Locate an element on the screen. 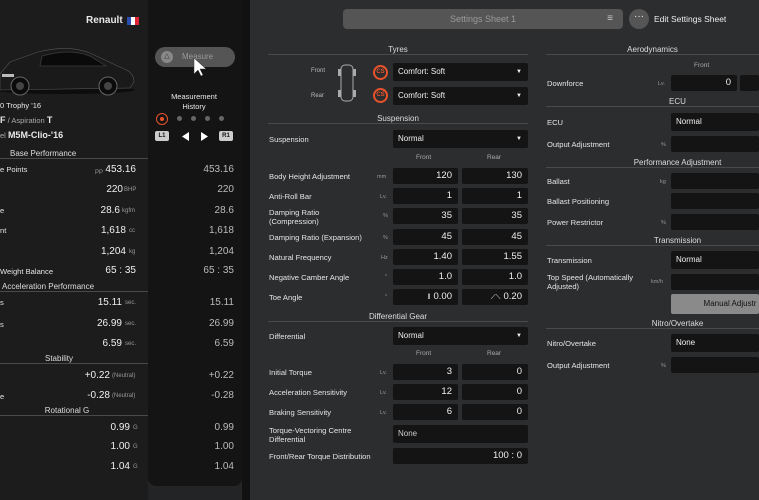  natural-frequency-rear-input: 1.55 is located at coordinates (495, 257).